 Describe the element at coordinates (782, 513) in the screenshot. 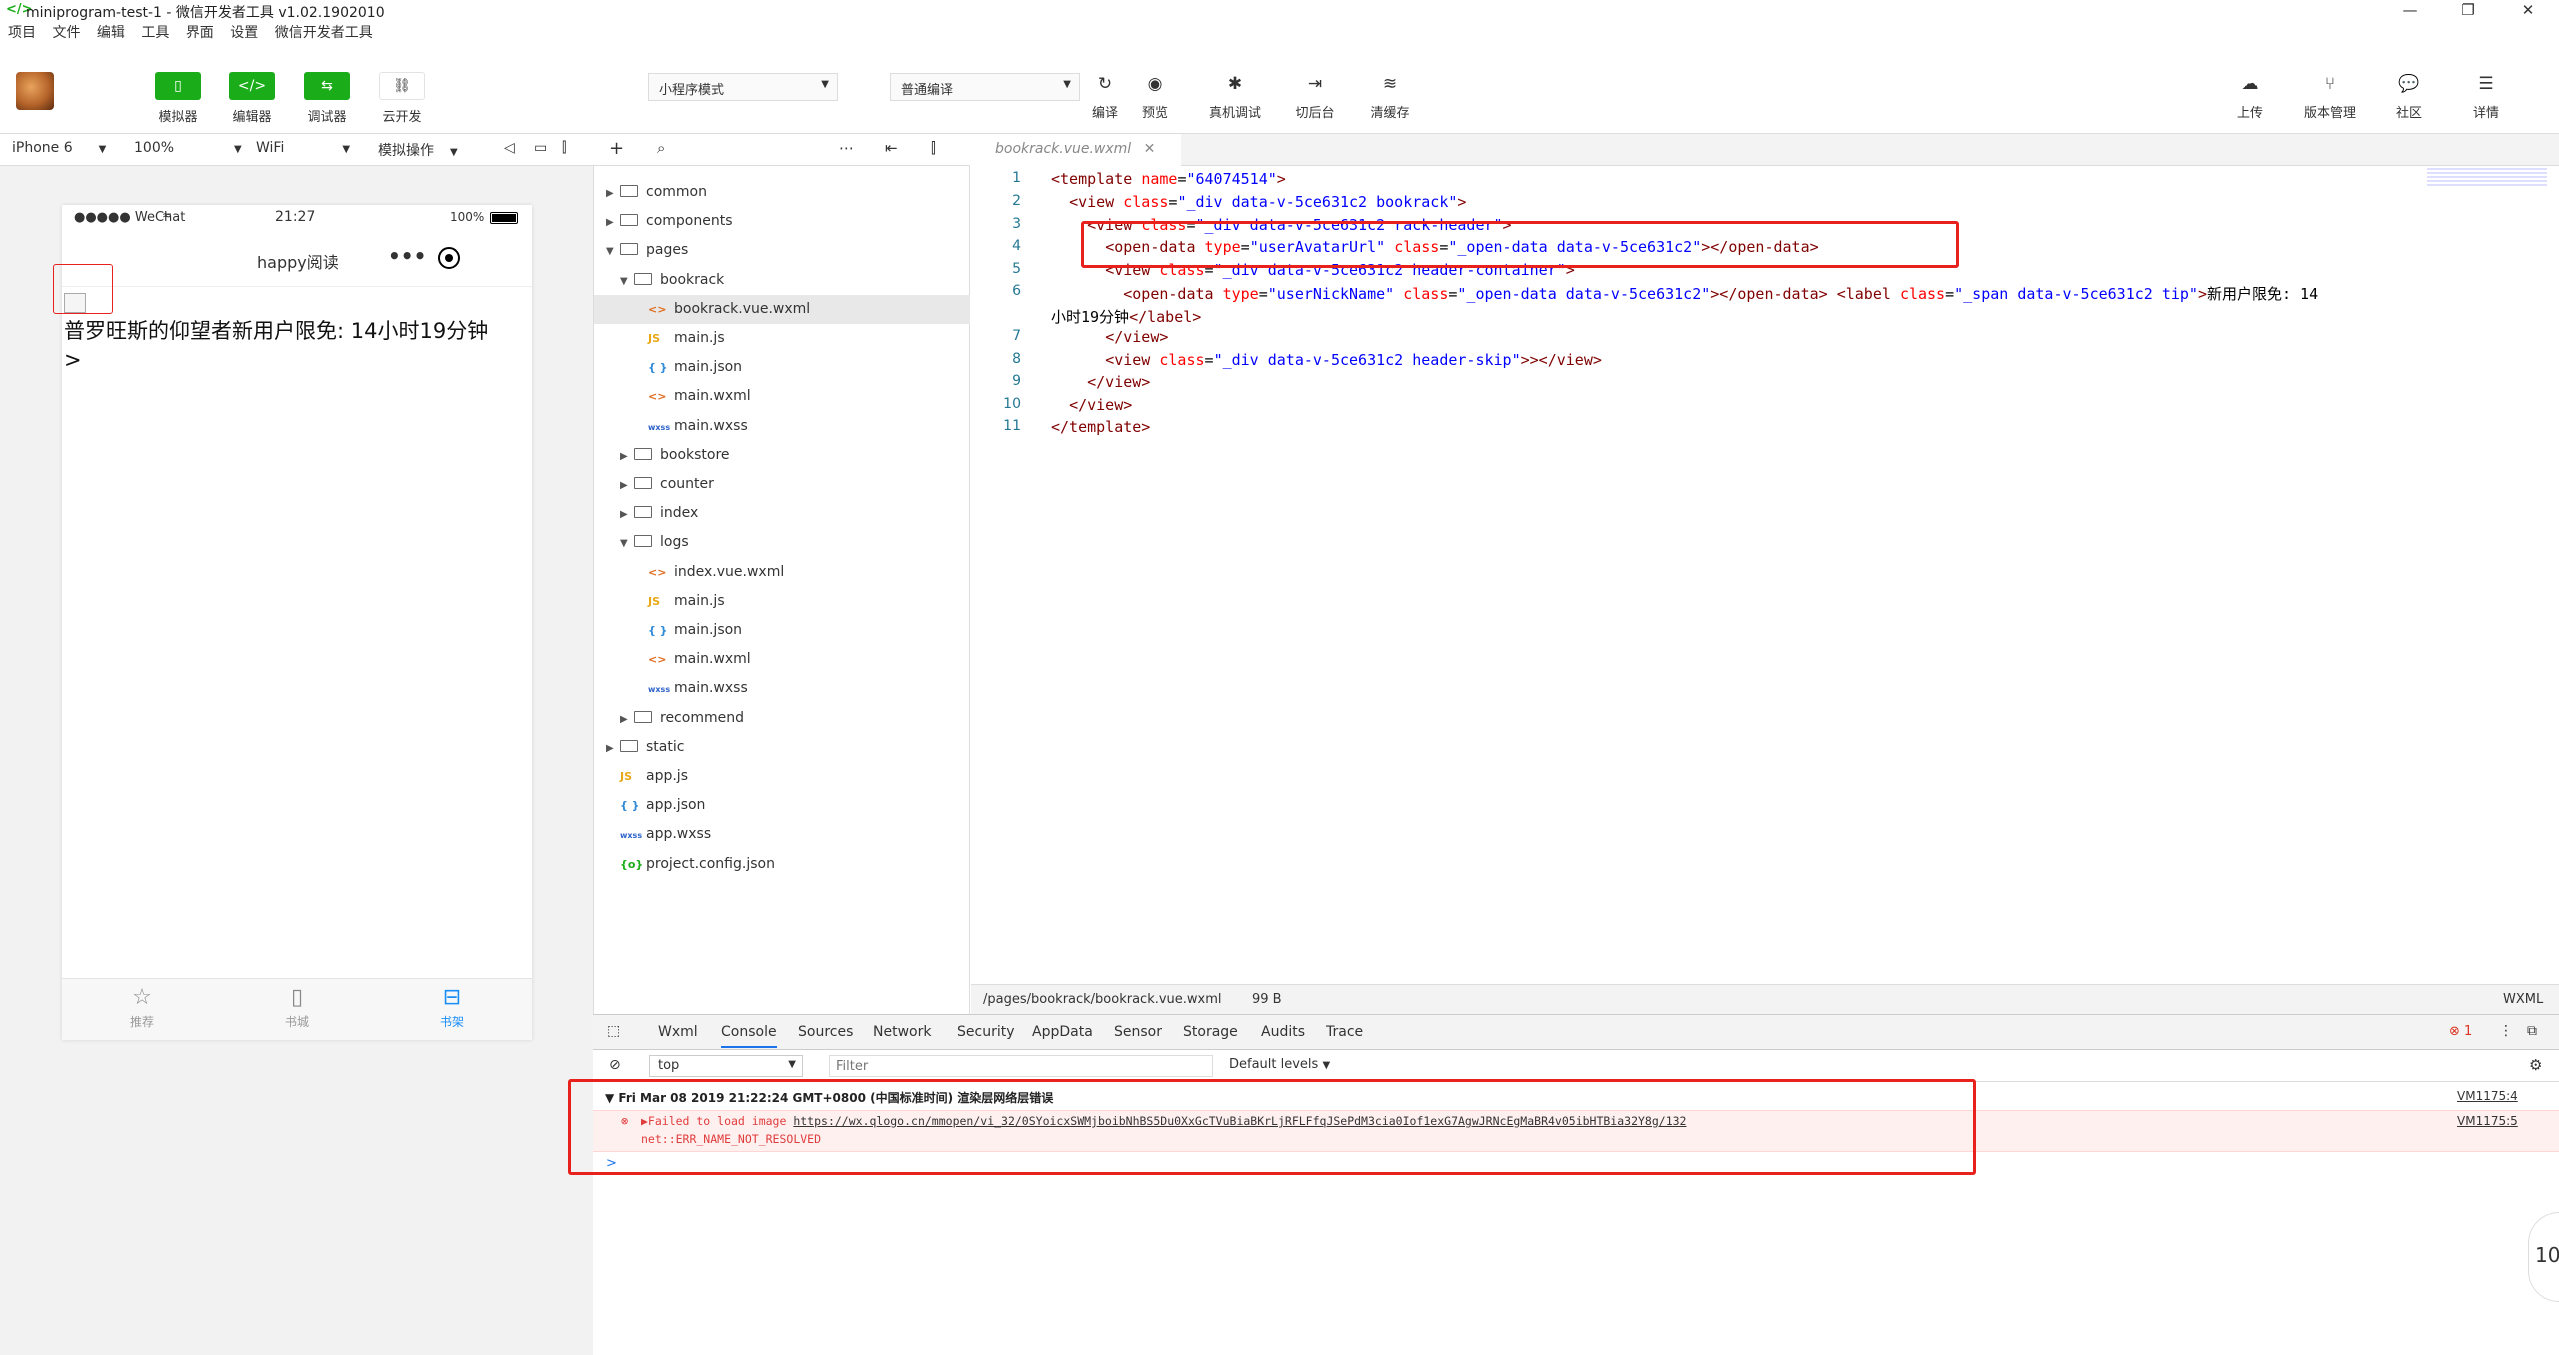

I see `tree-folder: ▶ index` at that location.